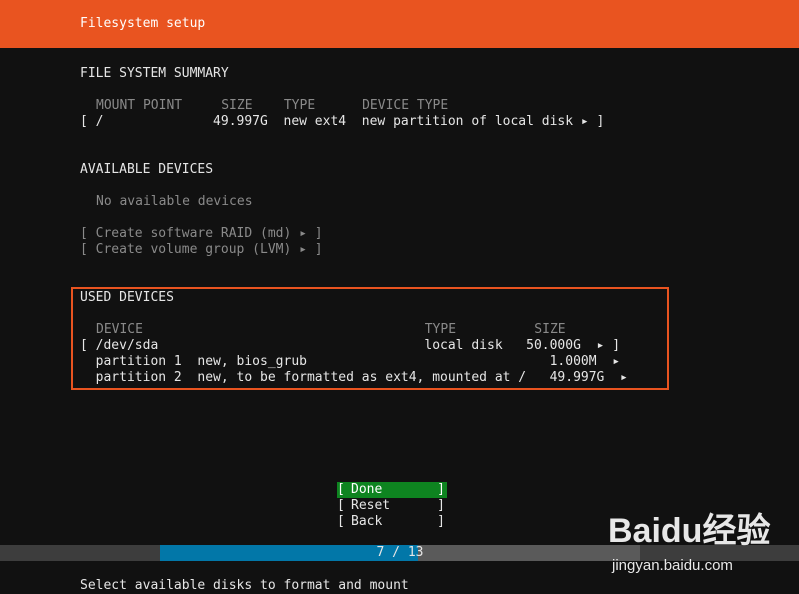 Image resolution: width=799 pixels, height=594 pixels. Describe the element at coordinates (441, 489) in the screenshot. I see `done-right-bracket: ]` at that location.